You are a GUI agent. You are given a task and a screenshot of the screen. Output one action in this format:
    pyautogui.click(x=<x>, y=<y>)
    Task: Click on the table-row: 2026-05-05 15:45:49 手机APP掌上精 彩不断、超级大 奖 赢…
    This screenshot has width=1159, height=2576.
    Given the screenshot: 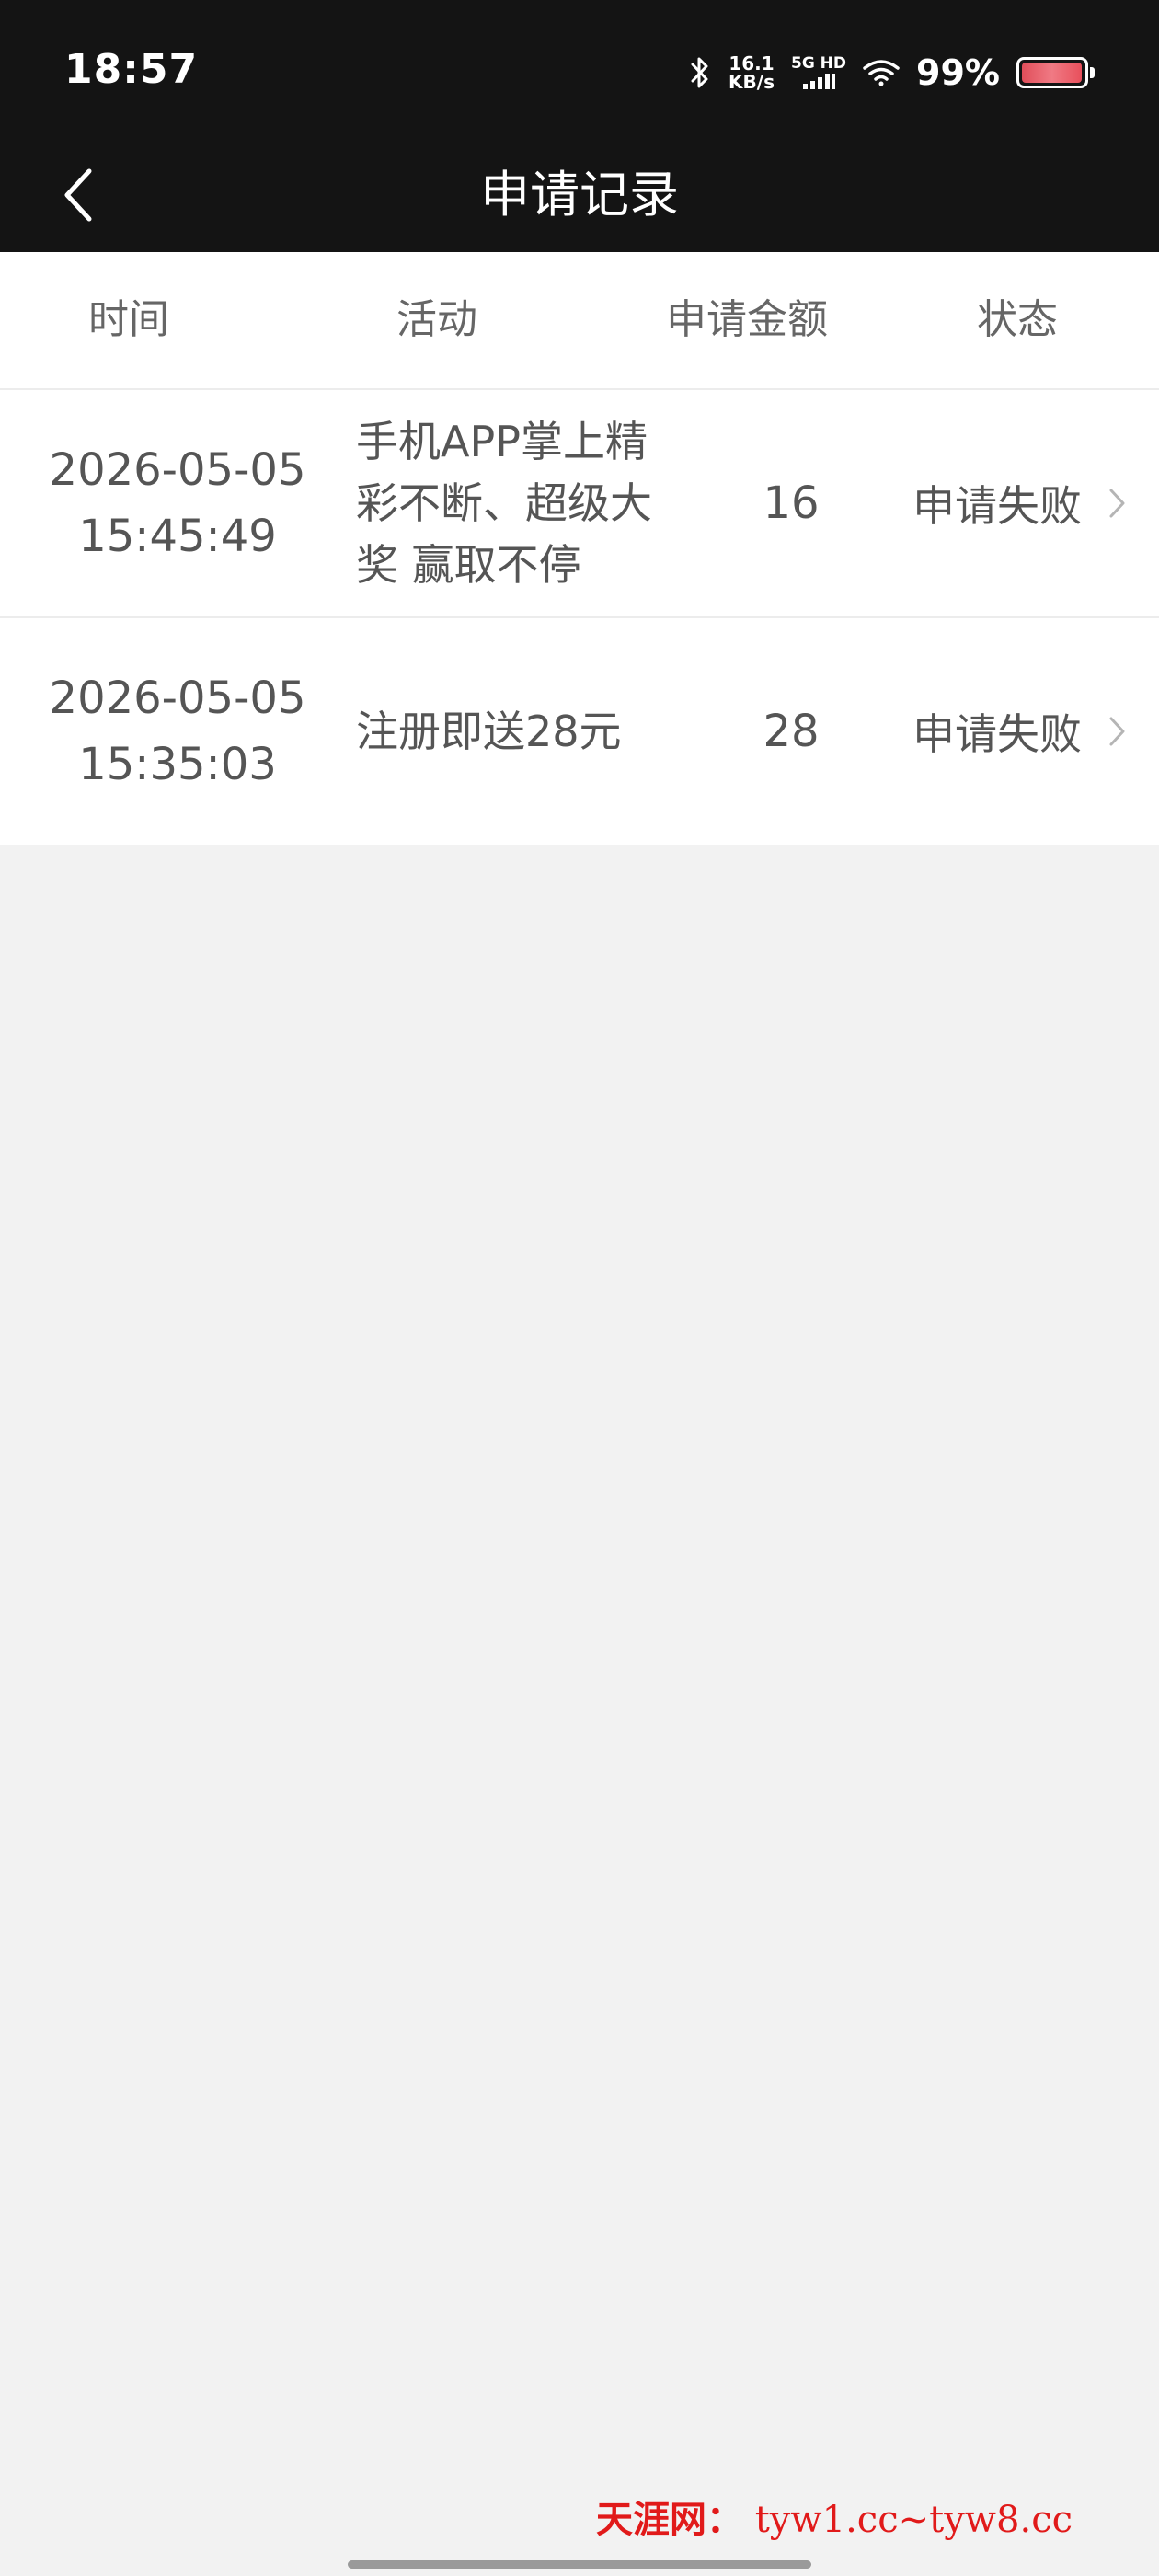 What is the action you would take?
    pyautogui.click(x=579, y=503)
    